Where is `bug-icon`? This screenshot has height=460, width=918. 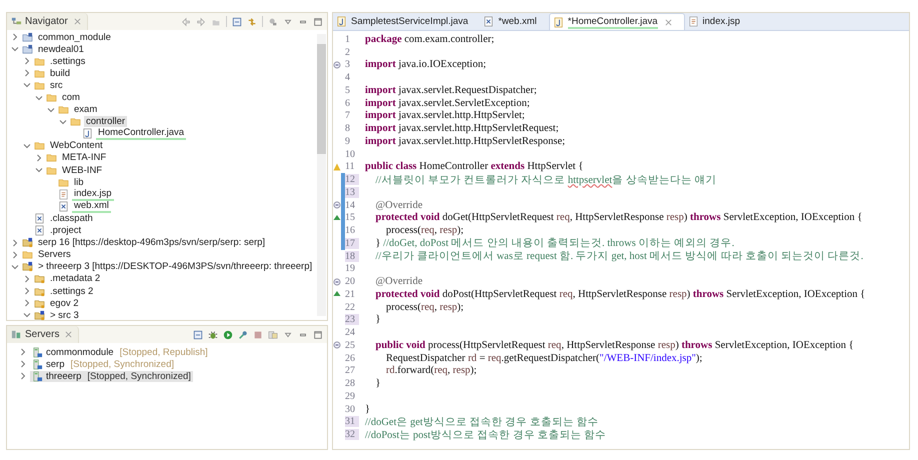 bug-icon is located at coordinates (213, 335).